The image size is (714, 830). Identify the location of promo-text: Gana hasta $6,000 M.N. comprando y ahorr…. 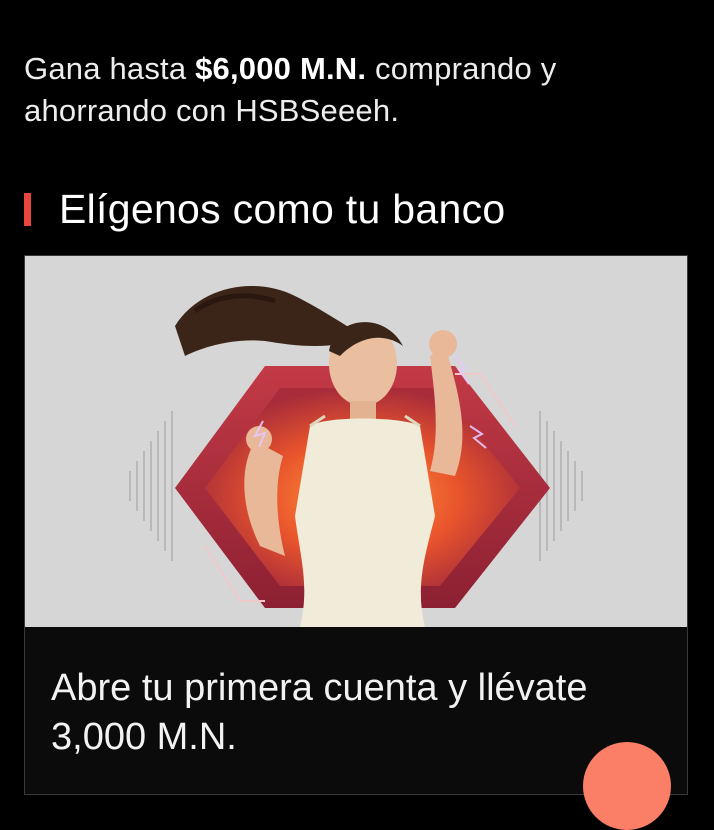
(354, 90).